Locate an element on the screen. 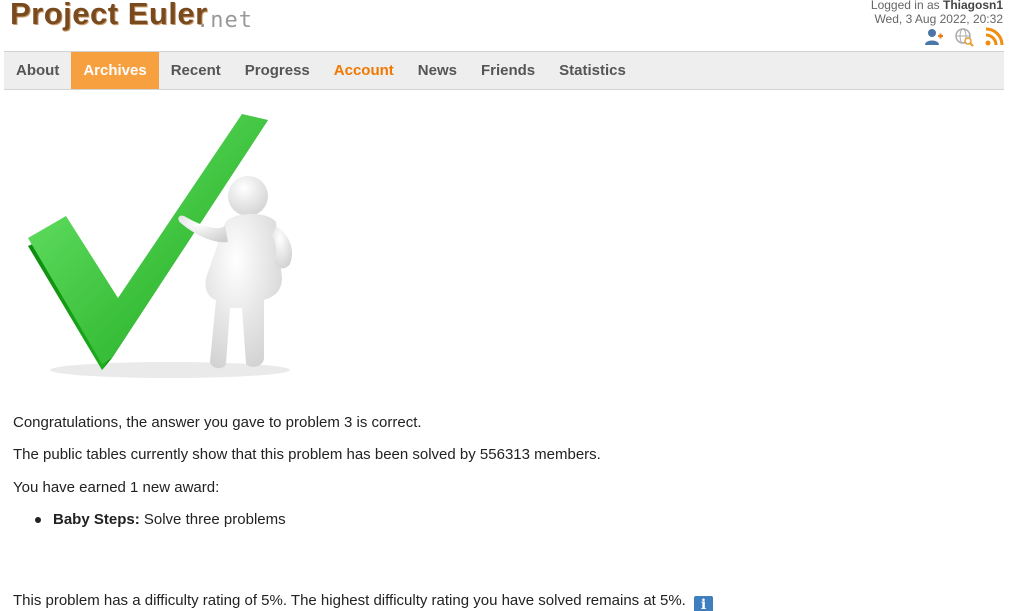 This screenshot has height=611, width=1013. nav-archives: Archives is located at coordinates (115, 70).